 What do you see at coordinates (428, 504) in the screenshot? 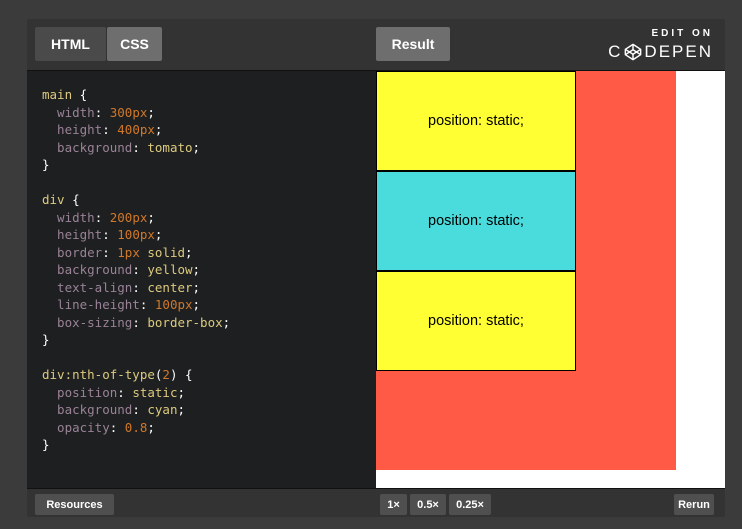
I see `zoom-05x-button: 0.5×` at bounding box center [428, 504].